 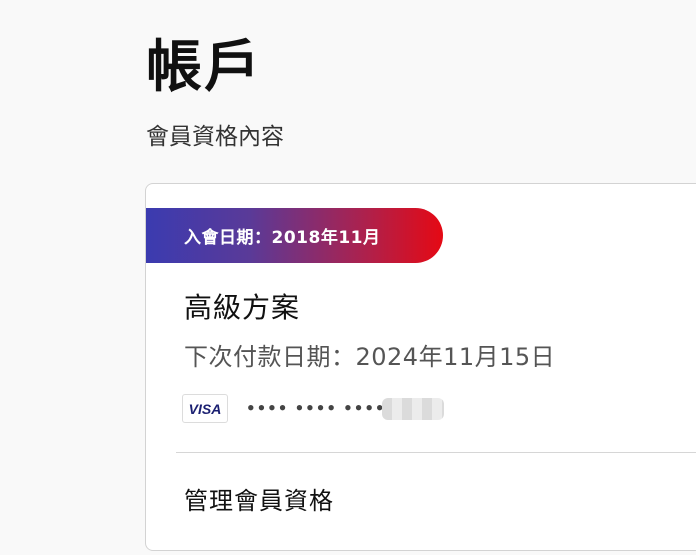 What do you see at coordinates (282, 238) in the screenshot?
I see `member-since-label: 入會日期：2018年11月` at bounding box center [282, 238].